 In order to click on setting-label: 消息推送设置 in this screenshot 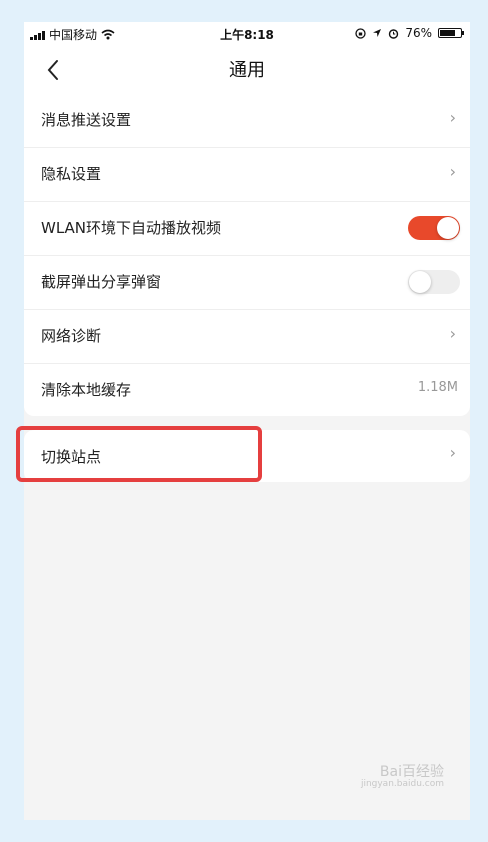, I will do `click(86, 120)`.